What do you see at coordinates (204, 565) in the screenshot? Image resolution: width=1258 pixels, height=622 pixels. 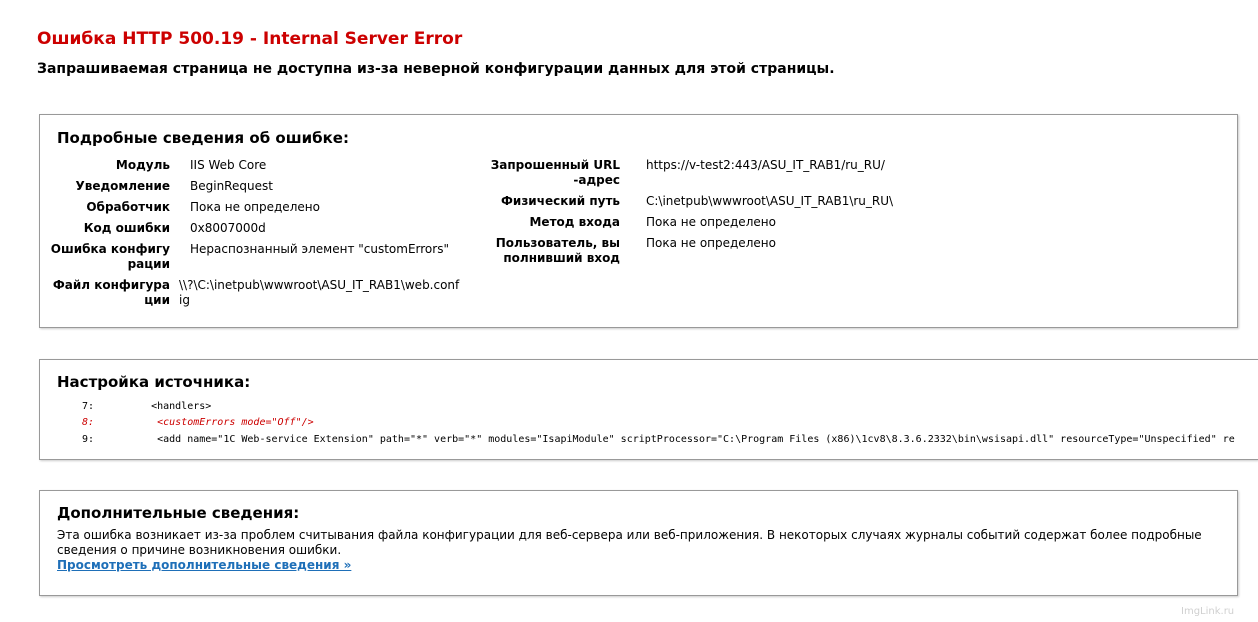 I see `more-info-link: Просмотреть дополнительные сведения »` at bounding box center [204, 565].